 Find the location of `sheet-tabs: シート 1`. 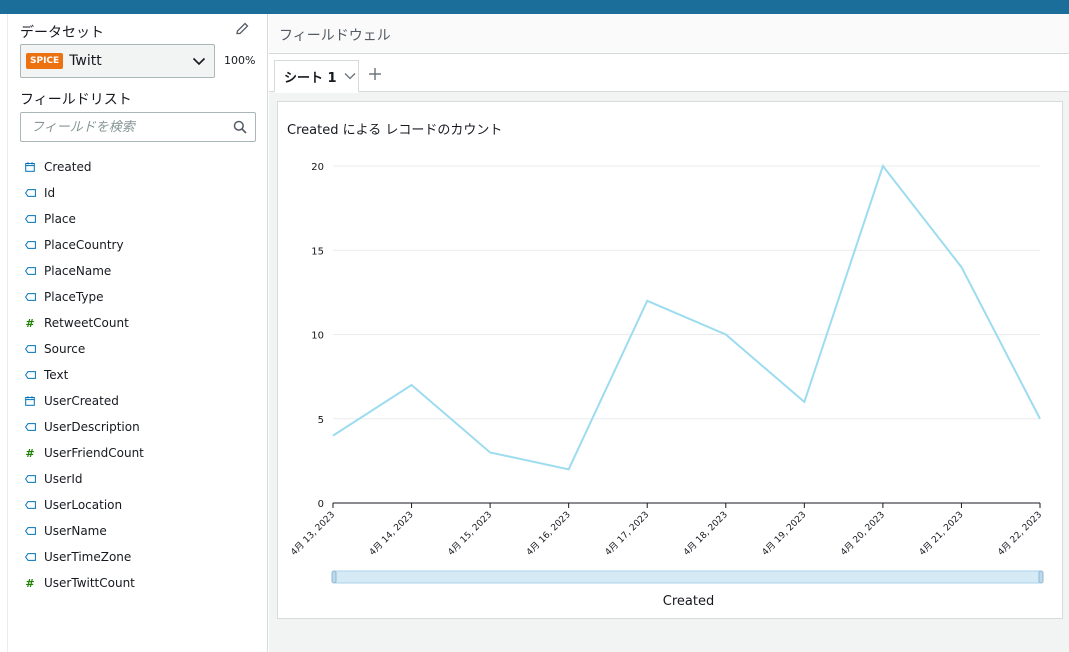

sheet-tabs: シート 1 is located at coordinates (669, 73).